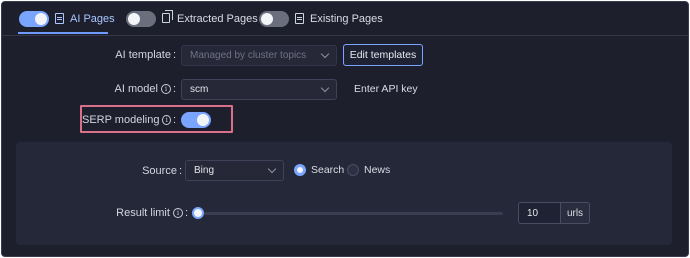  What do you see at coordinates (143, 213) in the screenshot?
I see `result-limit-label-text: Result limit` at bounding box center [143, 213].